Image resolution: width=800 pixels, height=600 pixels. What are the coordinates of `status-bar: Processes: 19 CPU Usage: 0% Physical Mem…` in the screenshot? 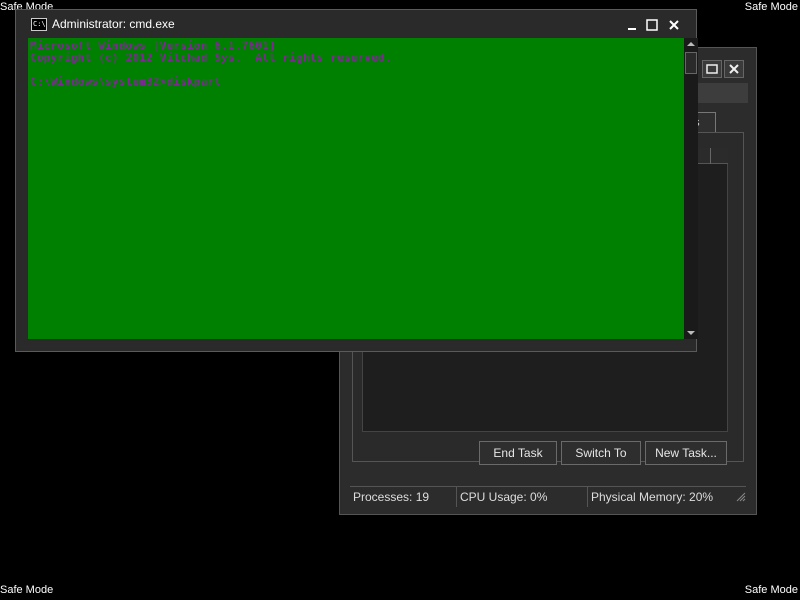 It's located at (548, 496).